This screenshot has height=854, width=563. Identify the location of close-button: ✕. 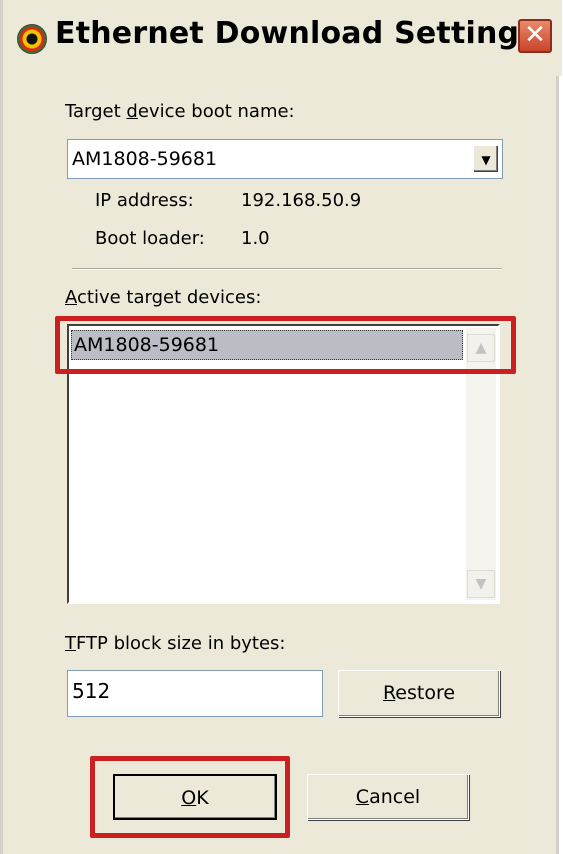
(535, 36).